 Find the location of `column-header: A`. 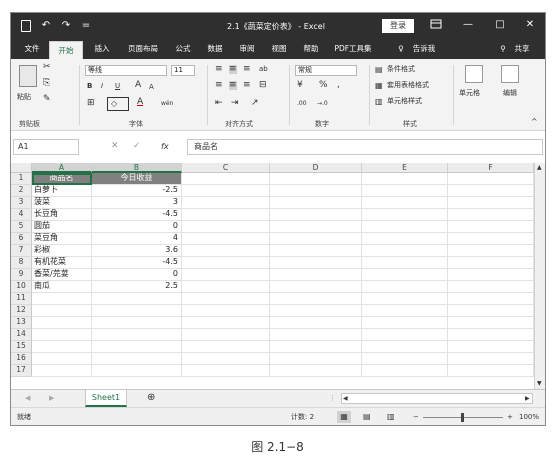

column-header: A is located at coordinates (62, 168).